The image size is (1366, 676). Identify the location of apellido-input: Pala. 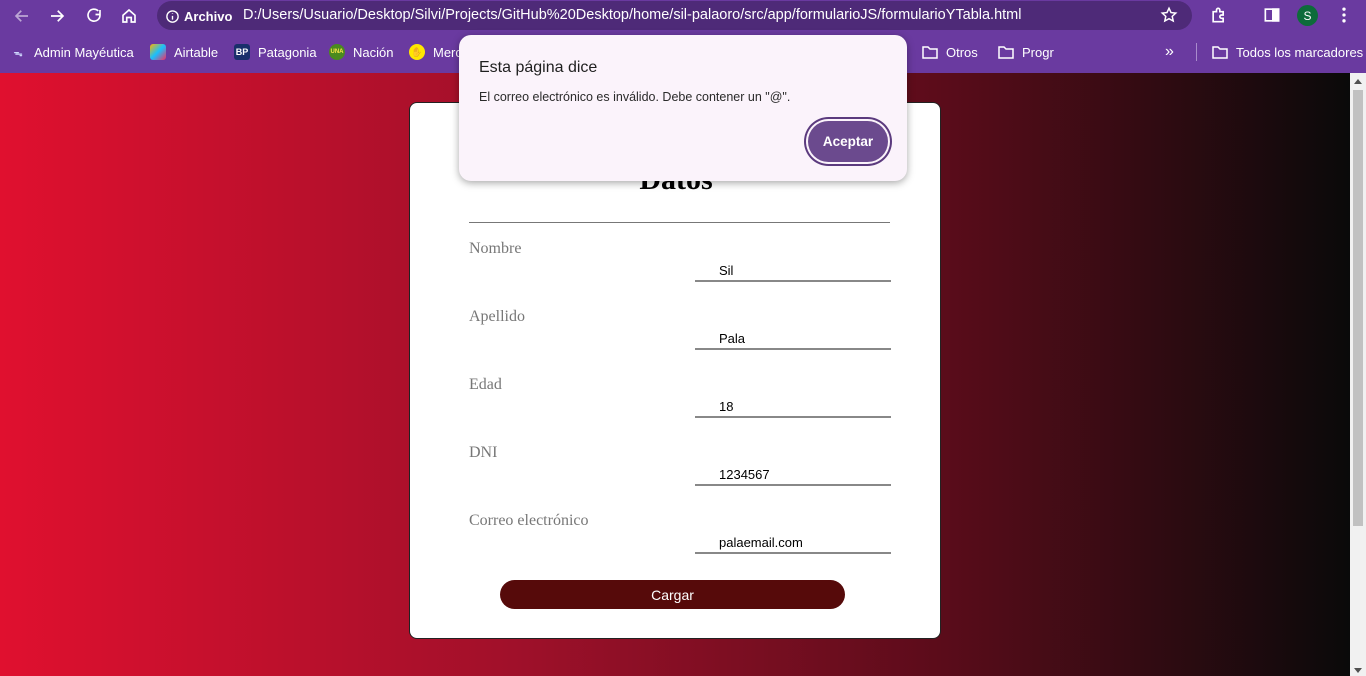
(793, 339).